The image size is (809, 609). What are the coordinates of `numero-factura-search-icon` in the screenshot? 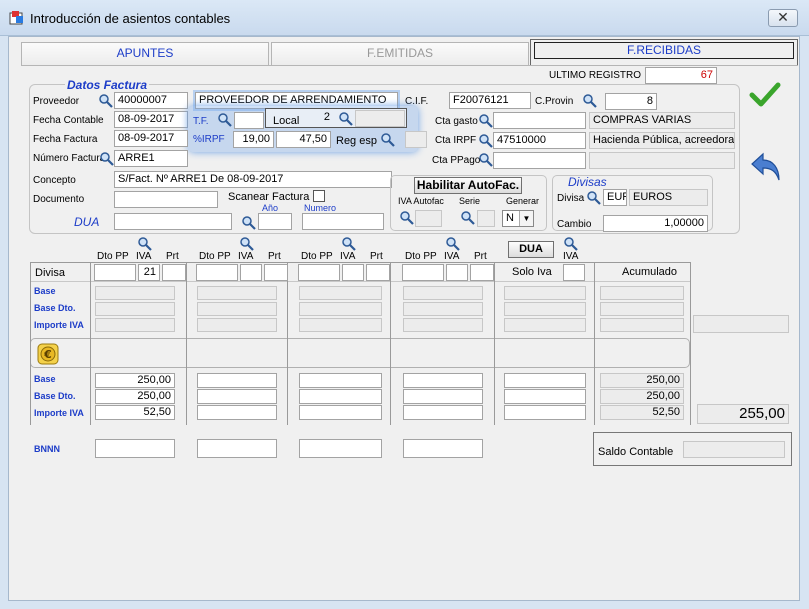 It's located at (106, 158).